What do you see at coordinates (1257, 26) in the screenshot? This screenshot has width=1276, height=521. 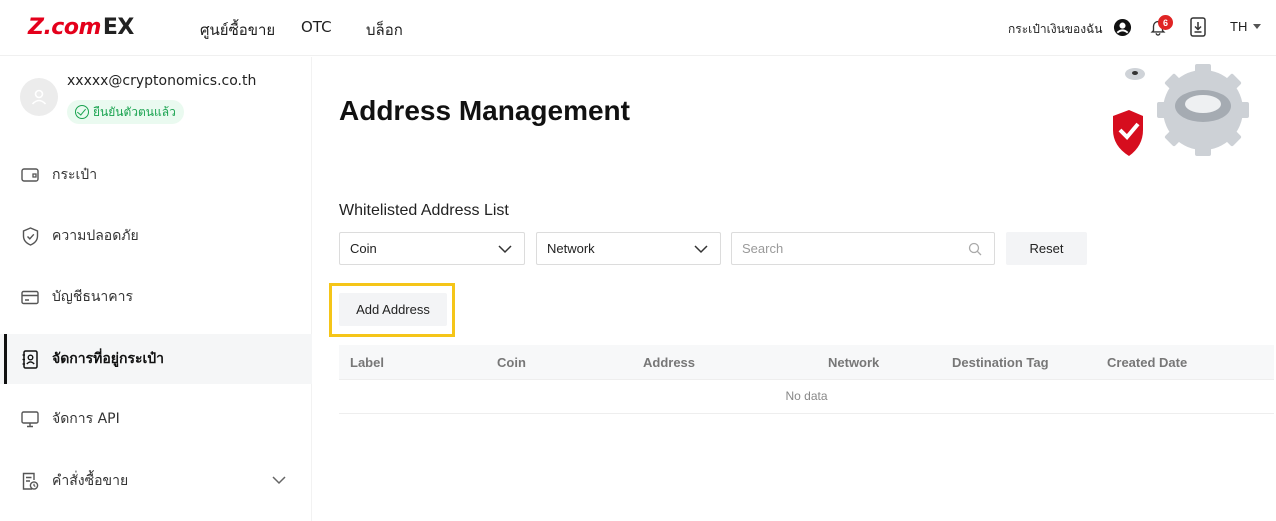 I see `caret-down-icon` at bounding box center [1257, 26].